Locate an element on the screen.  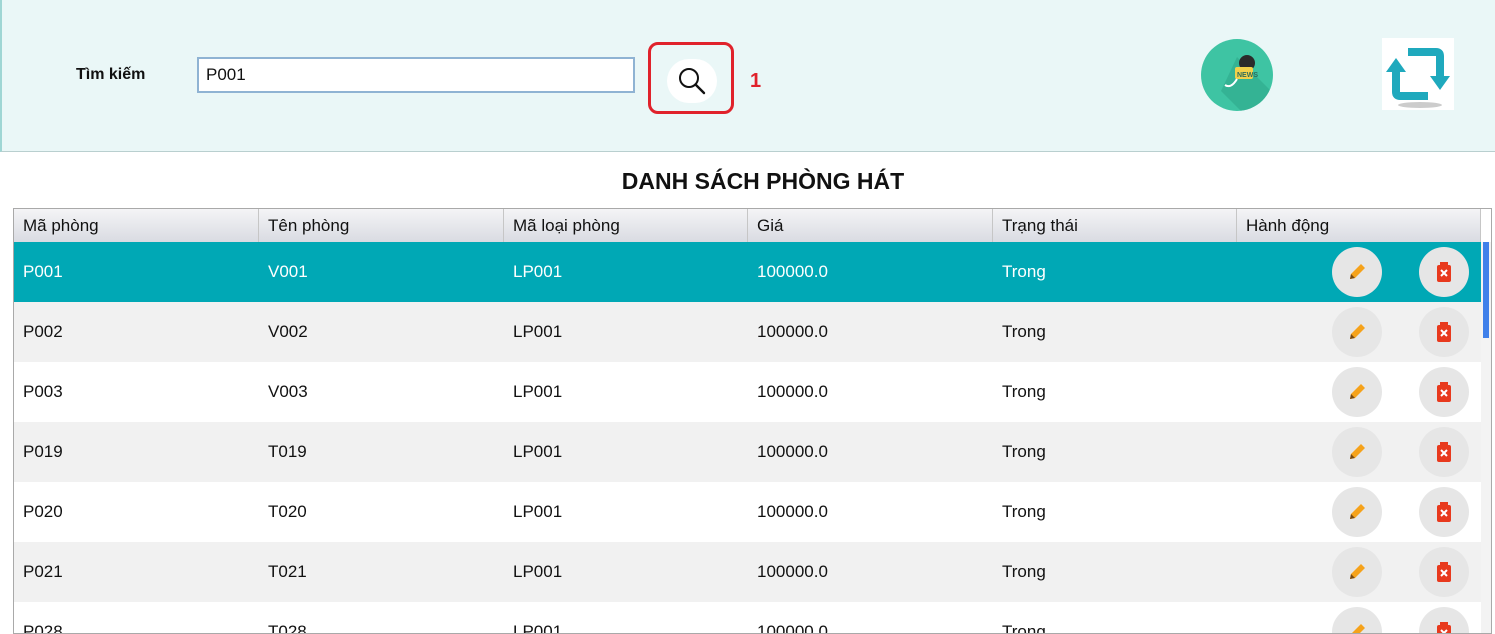
cell-ma-phong: P003 is located at coordinates (43, 391).